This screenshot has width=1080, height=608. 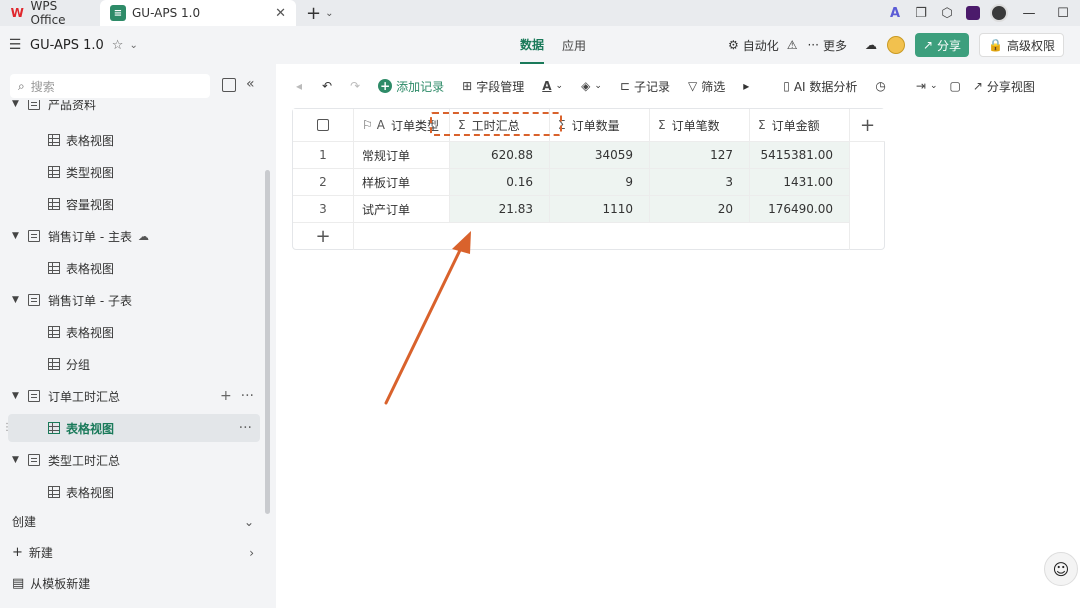 What do you see at coordinates (299, 86) in the screenshot?
I see `collapse-arrow-icon: ◂` at bounding box center [299, 86].